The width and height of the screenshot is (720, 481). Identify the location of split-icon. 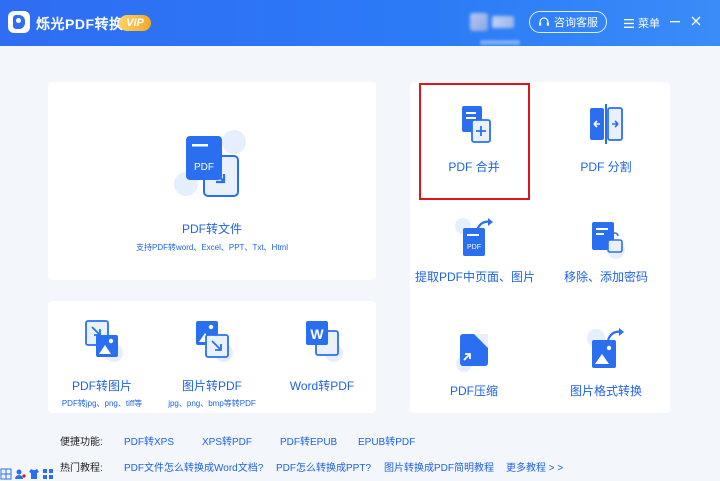
(606, 124).